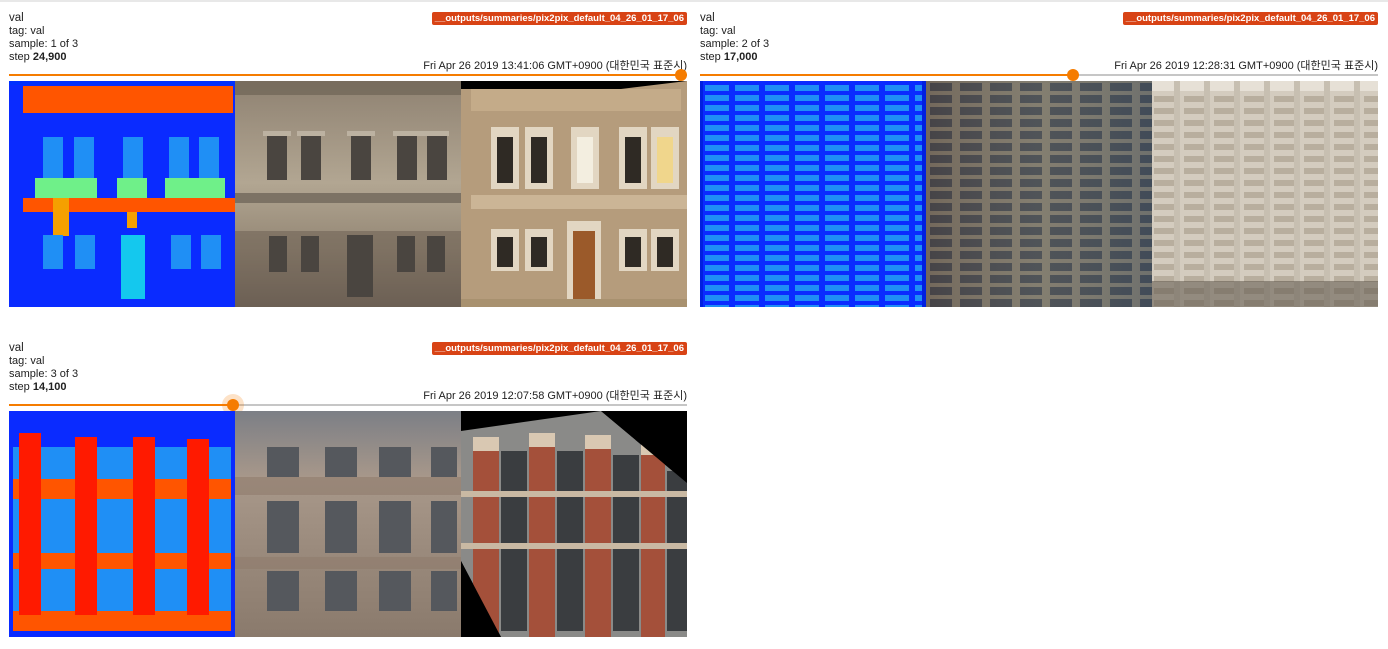  What do you see at coordinates (740, 57) in the screenshot?
I see `step-value: 17,000` at bounding box center [740, 57].